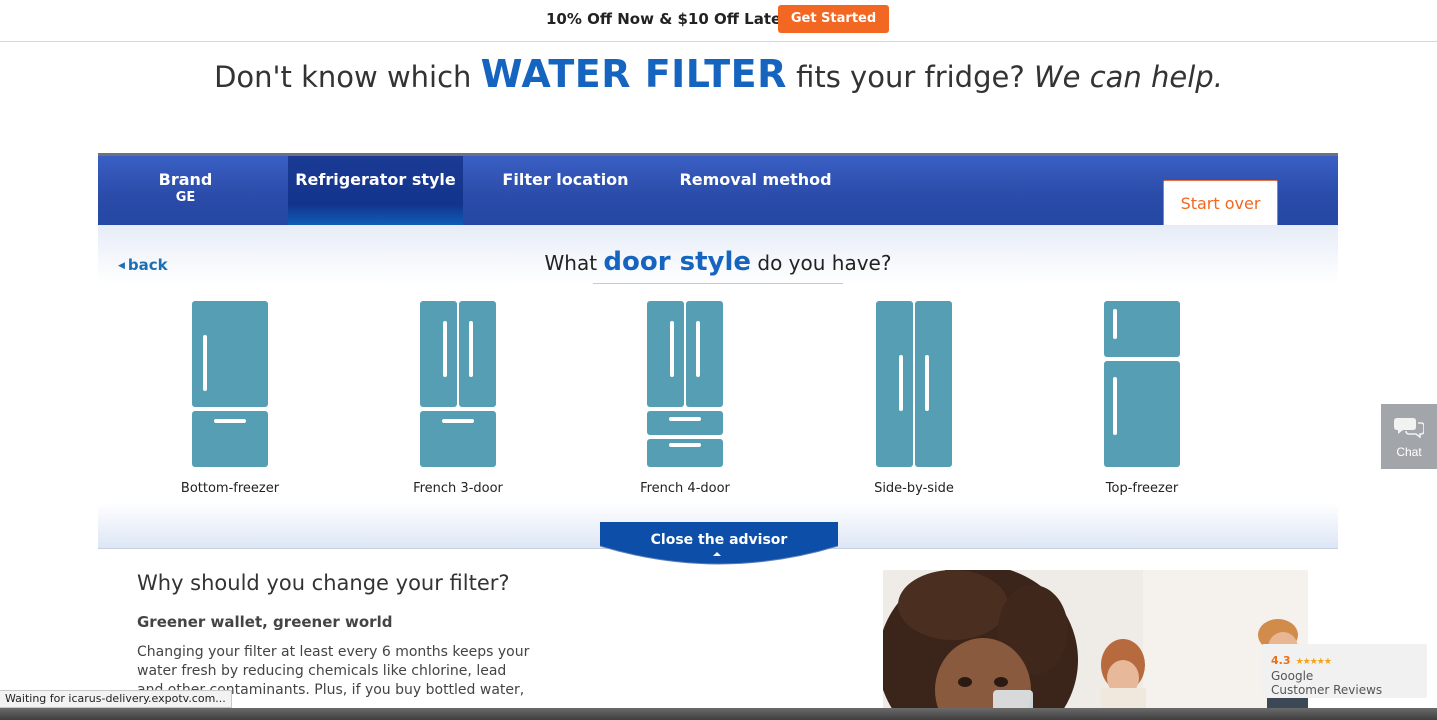 The width and height of the screenshot is (1437, 720). I want to click on fridge-option-top-freezer: Top-freezer, so click(1142, 397).